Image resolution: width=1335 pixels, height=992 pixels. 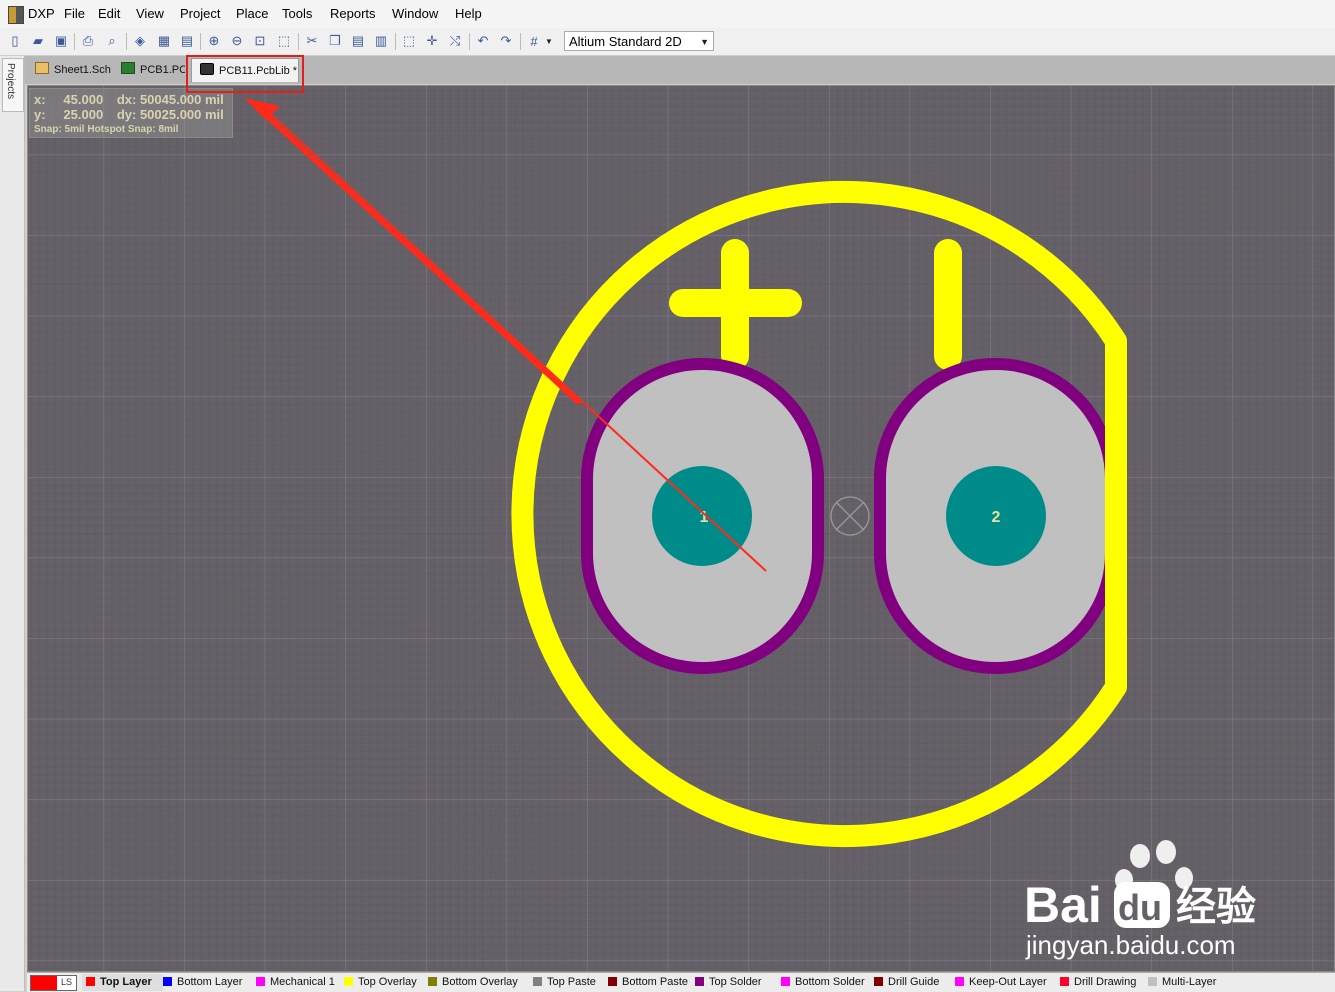 I want to click on layer-label: Top Overlay, so click(x=387, y=982).